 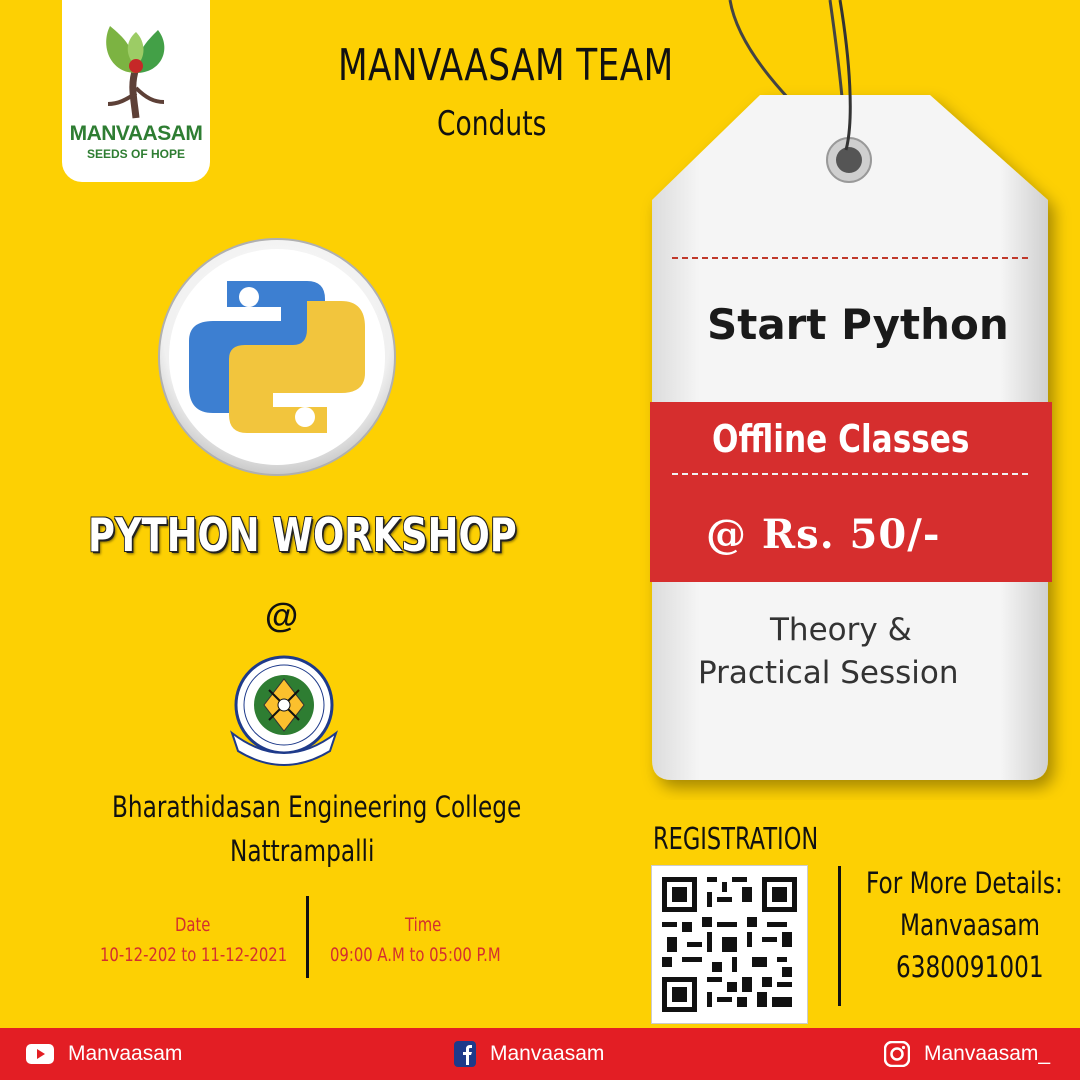 I want to click on registration-label: REGISTRATION, so click(x=736, y=839).